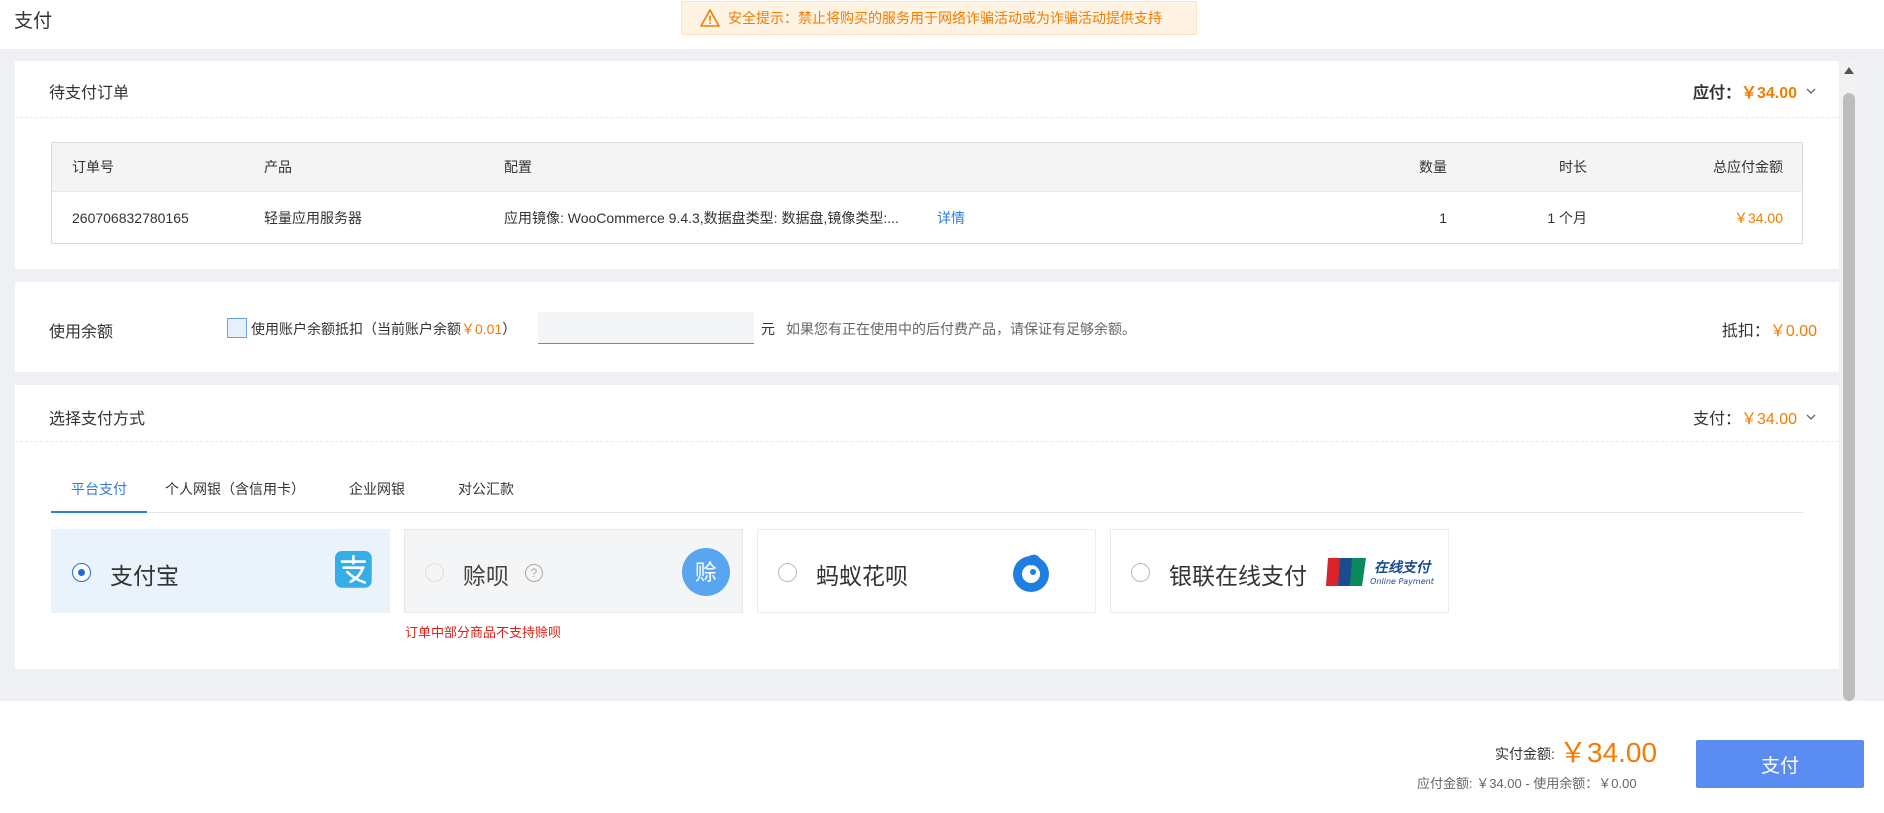 The width and height of the screenshot is (1884, 813). What do you see at coordinates (573, 571) in the screenshot?
I see `method-shebei: 赊呗 ? 赊` at bounding box center [573, 571].